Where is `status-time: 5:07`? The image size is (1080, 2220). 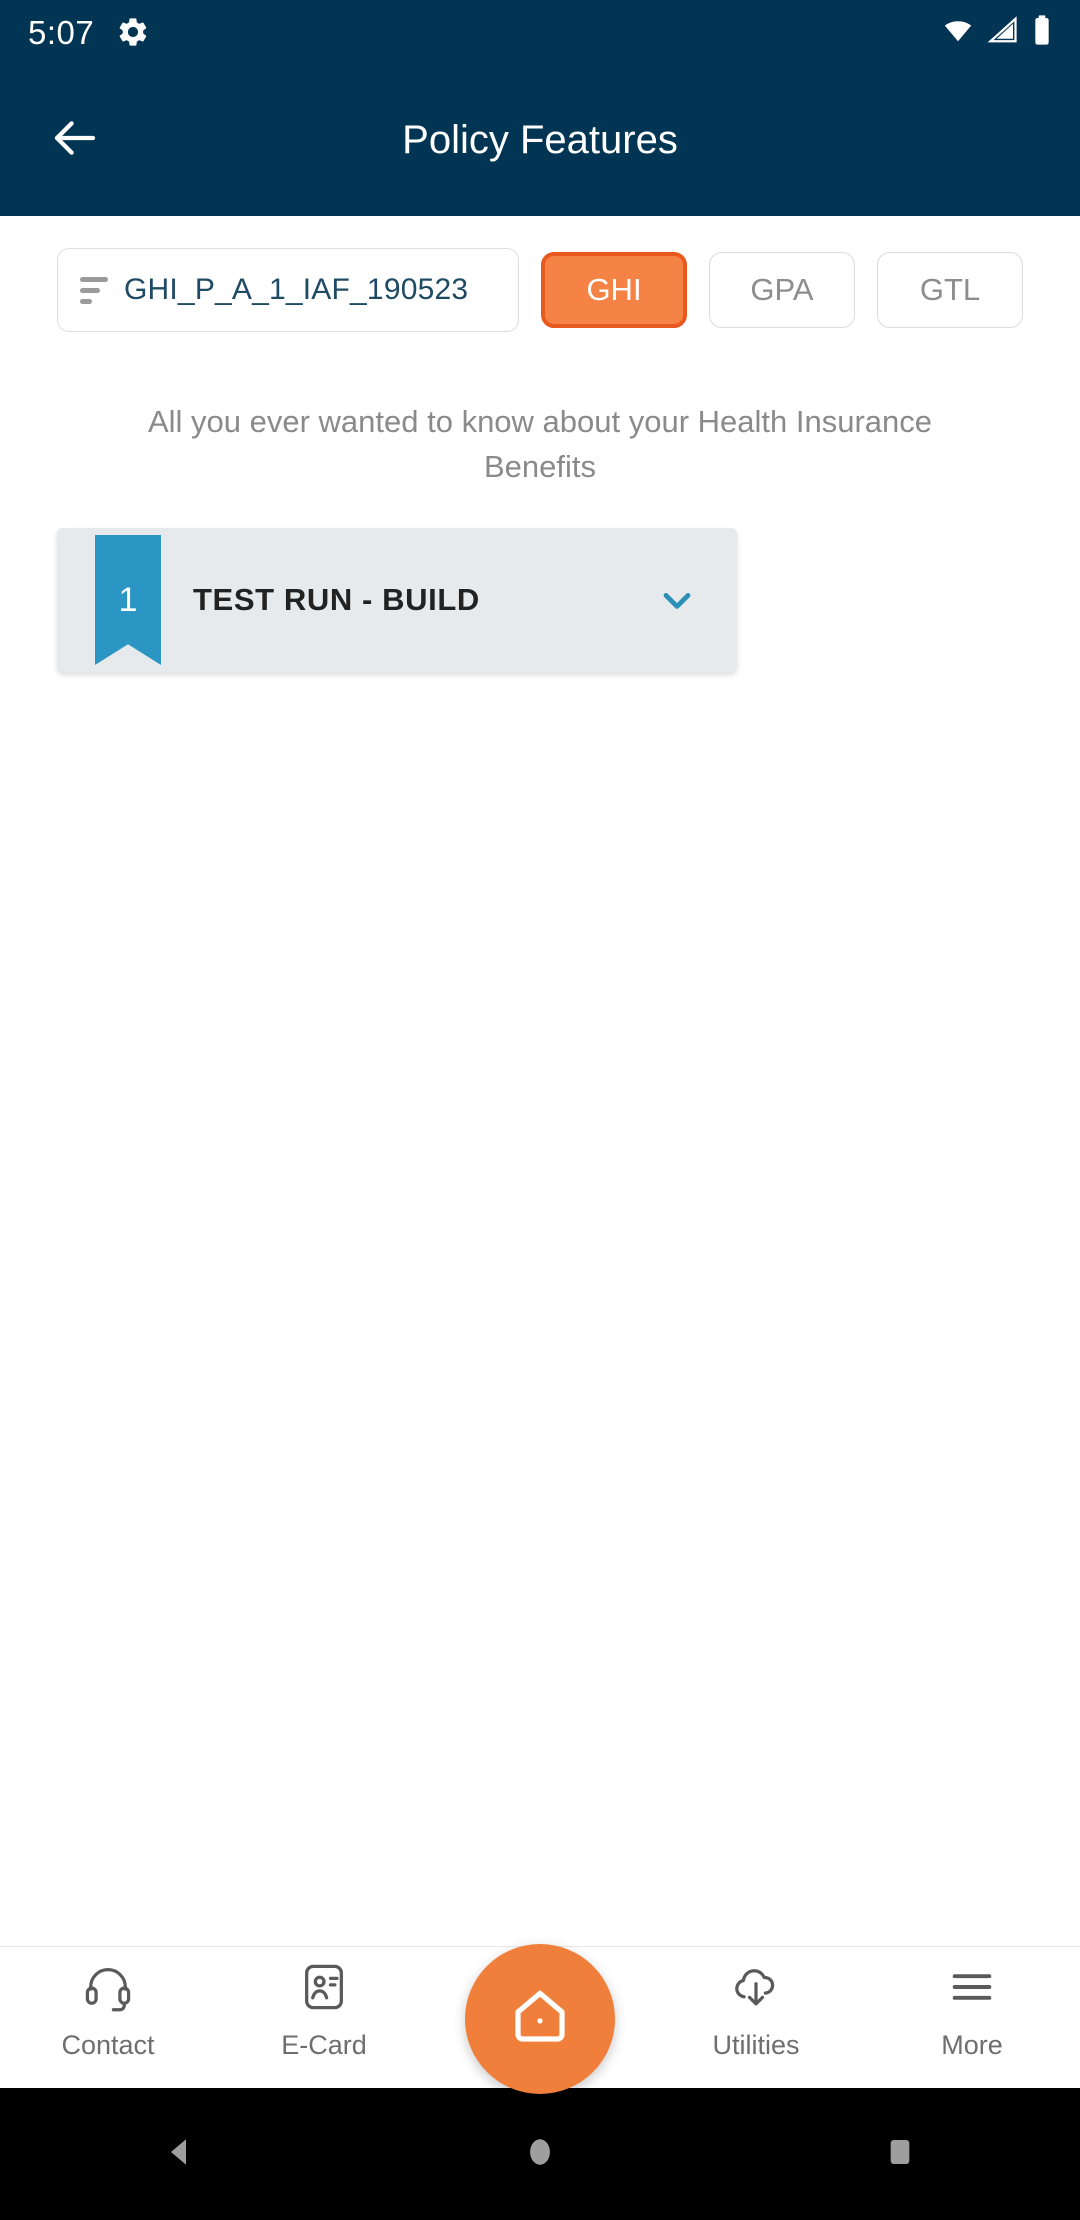
status-time: 5:07 is located at coordinates (61, 32).